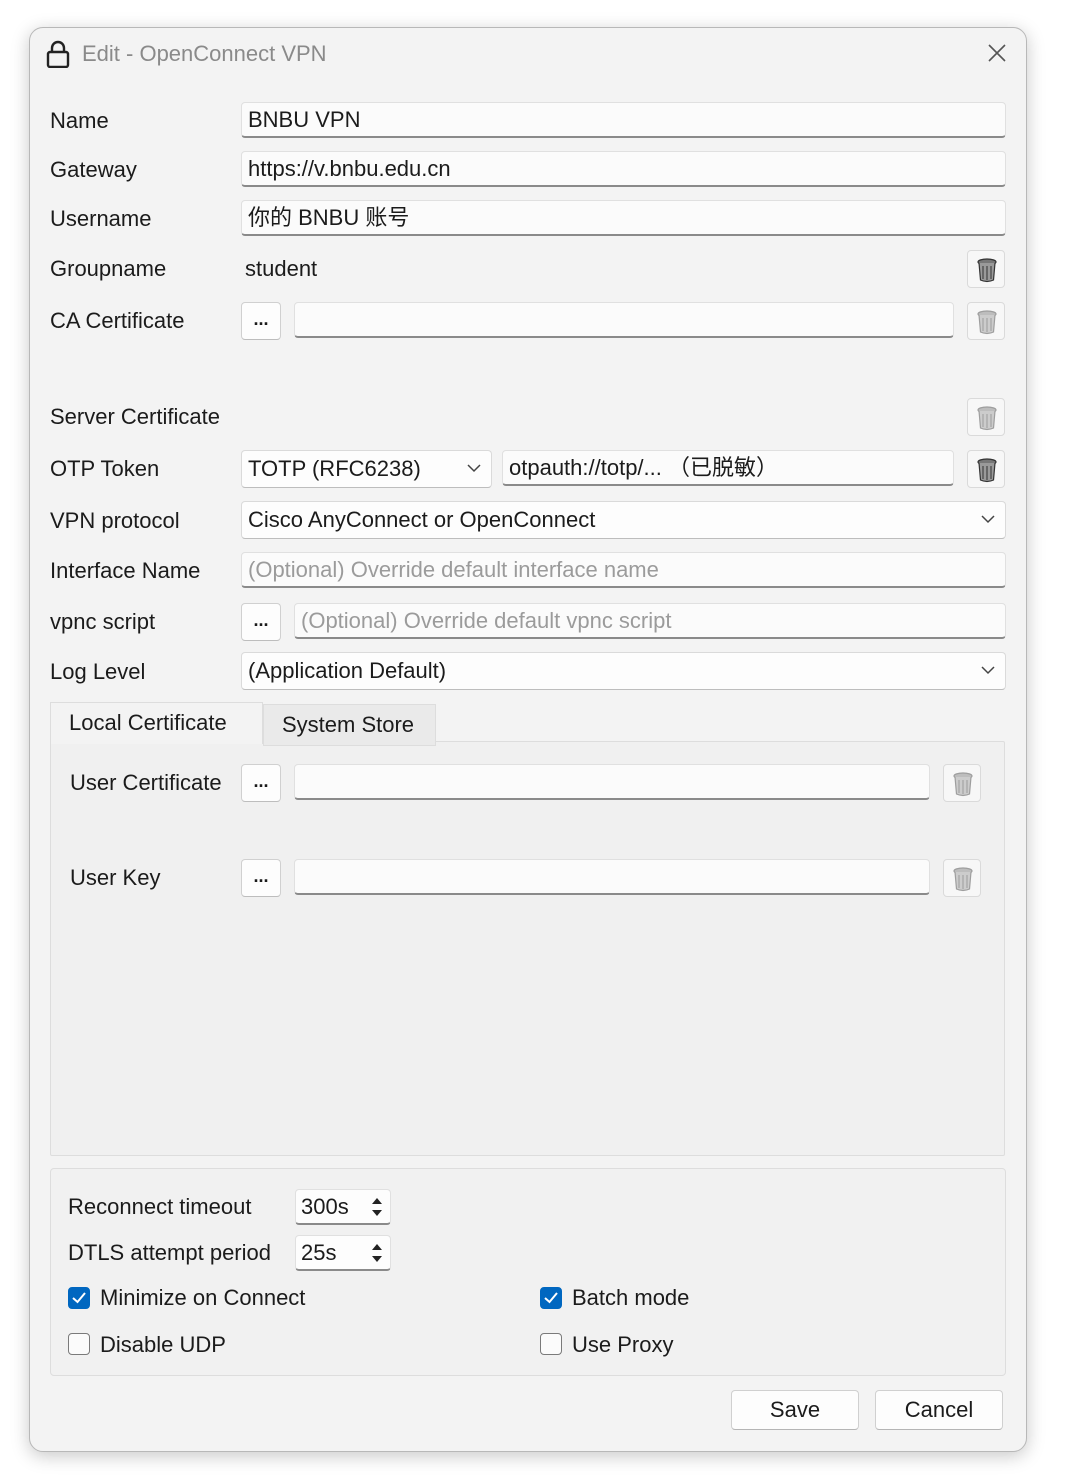 The image size is (1067, 1475). What do you see at coordinates (98, 671) in the screenshot?
I see `log-level-label: Log Level` at bounding box center [98, 671].